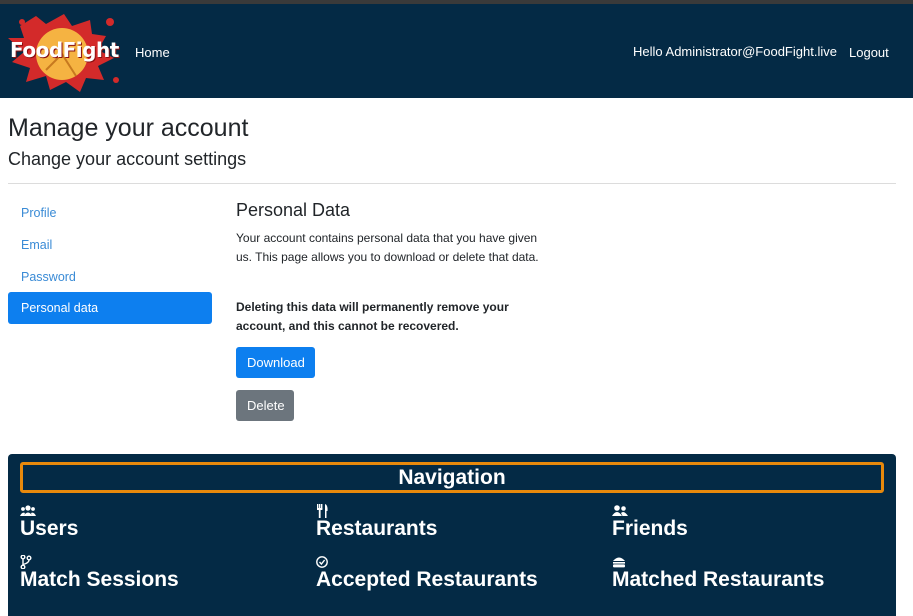 The height and width of the screenshot is (616, 913). Describe the element at coordinates (322, 562) in the screenshot. I see `check-circle-icon` at that location.